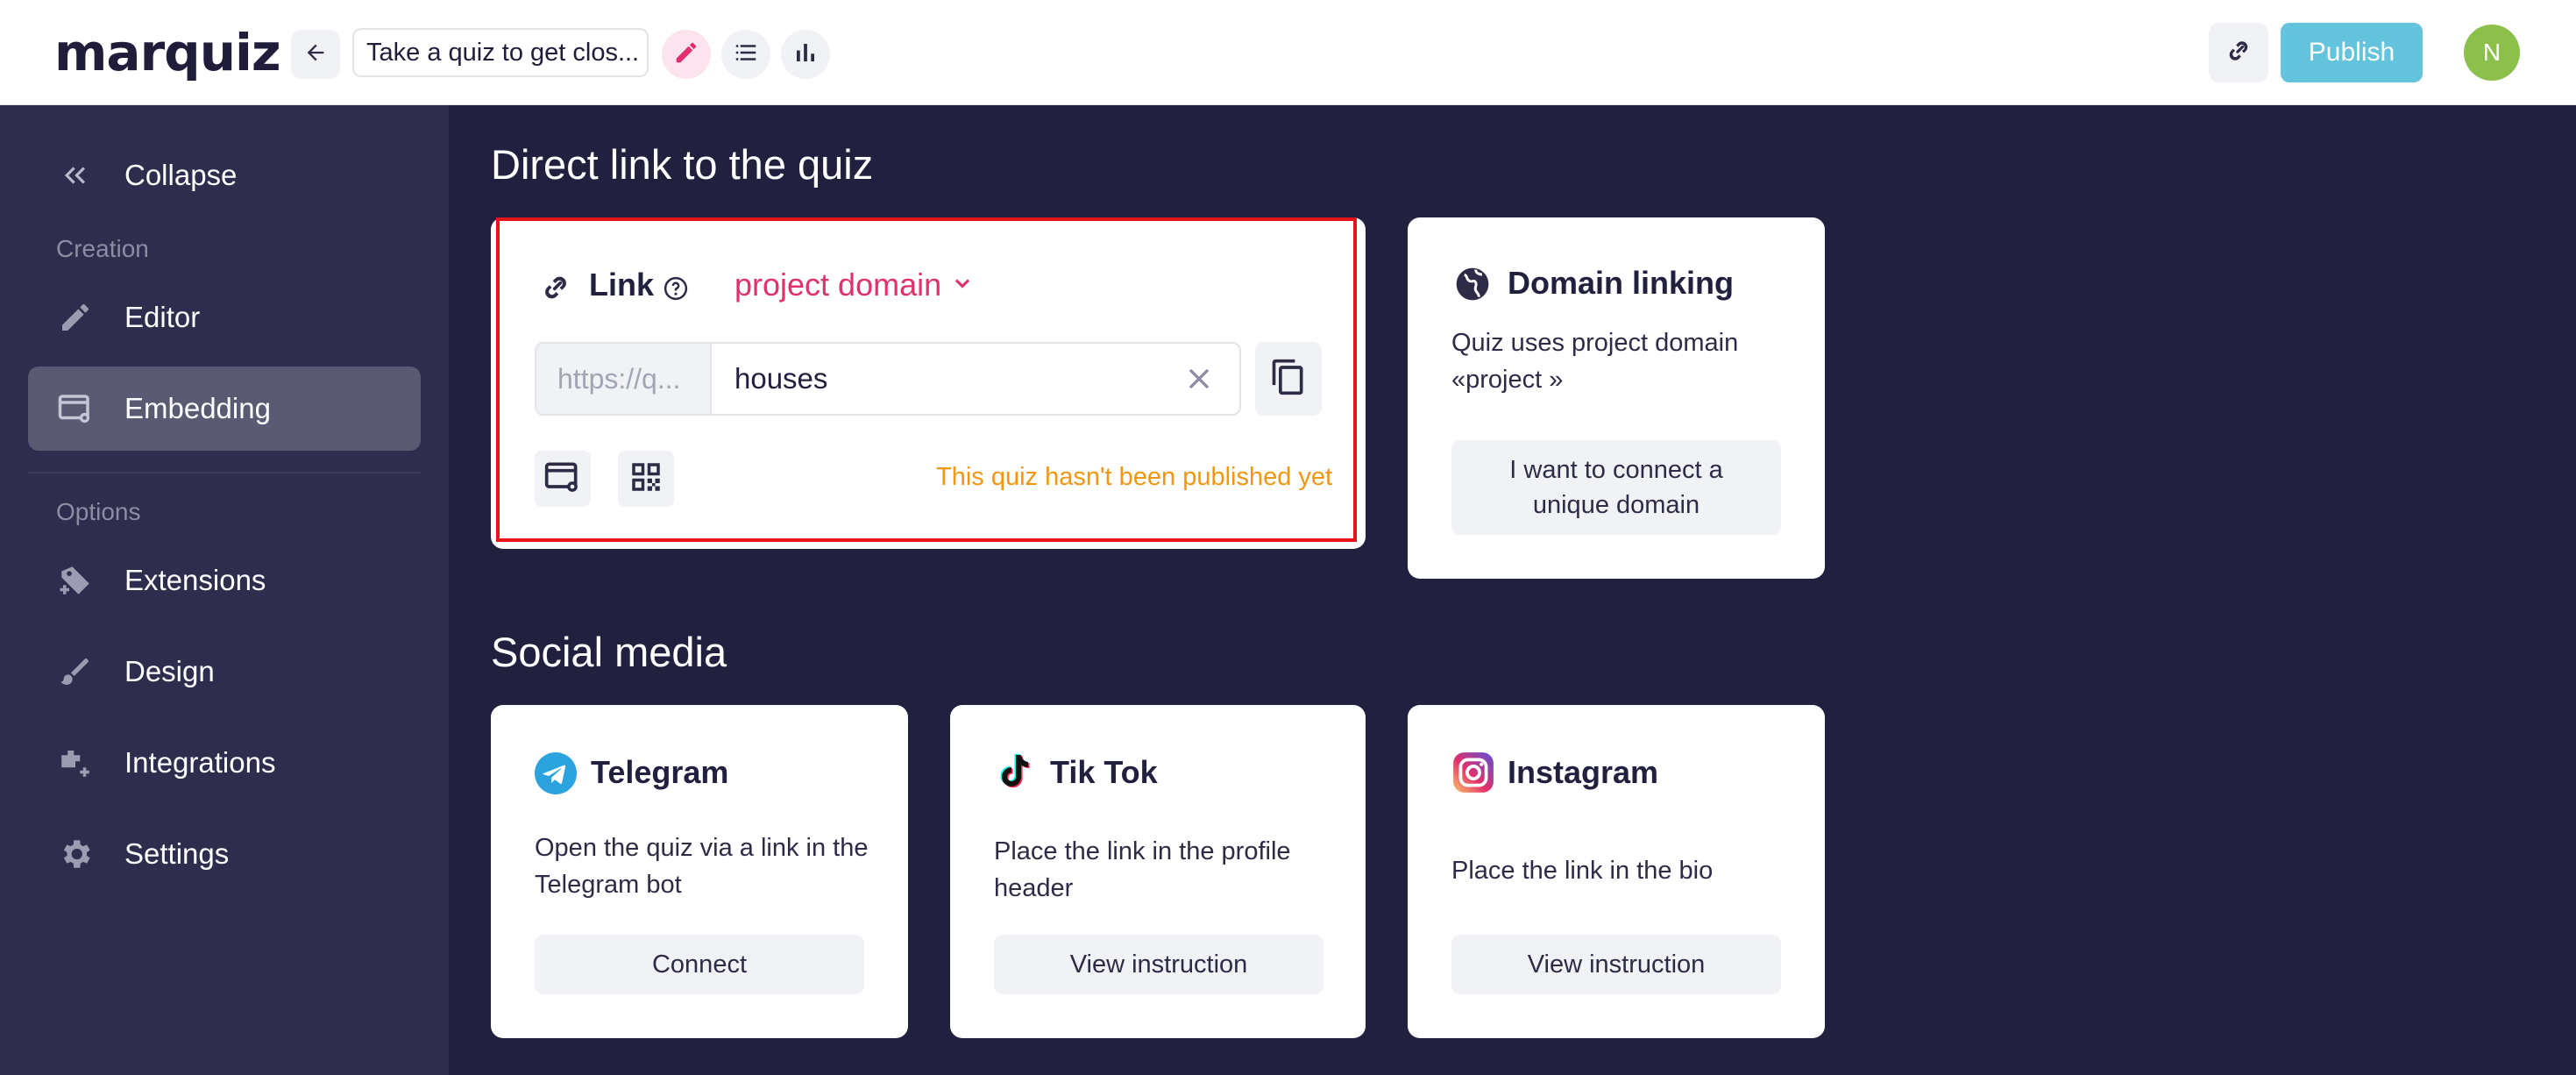 The width and height of the screenshot is (2576, 1075). I want to click on globe-icon, so click(1472, 286).